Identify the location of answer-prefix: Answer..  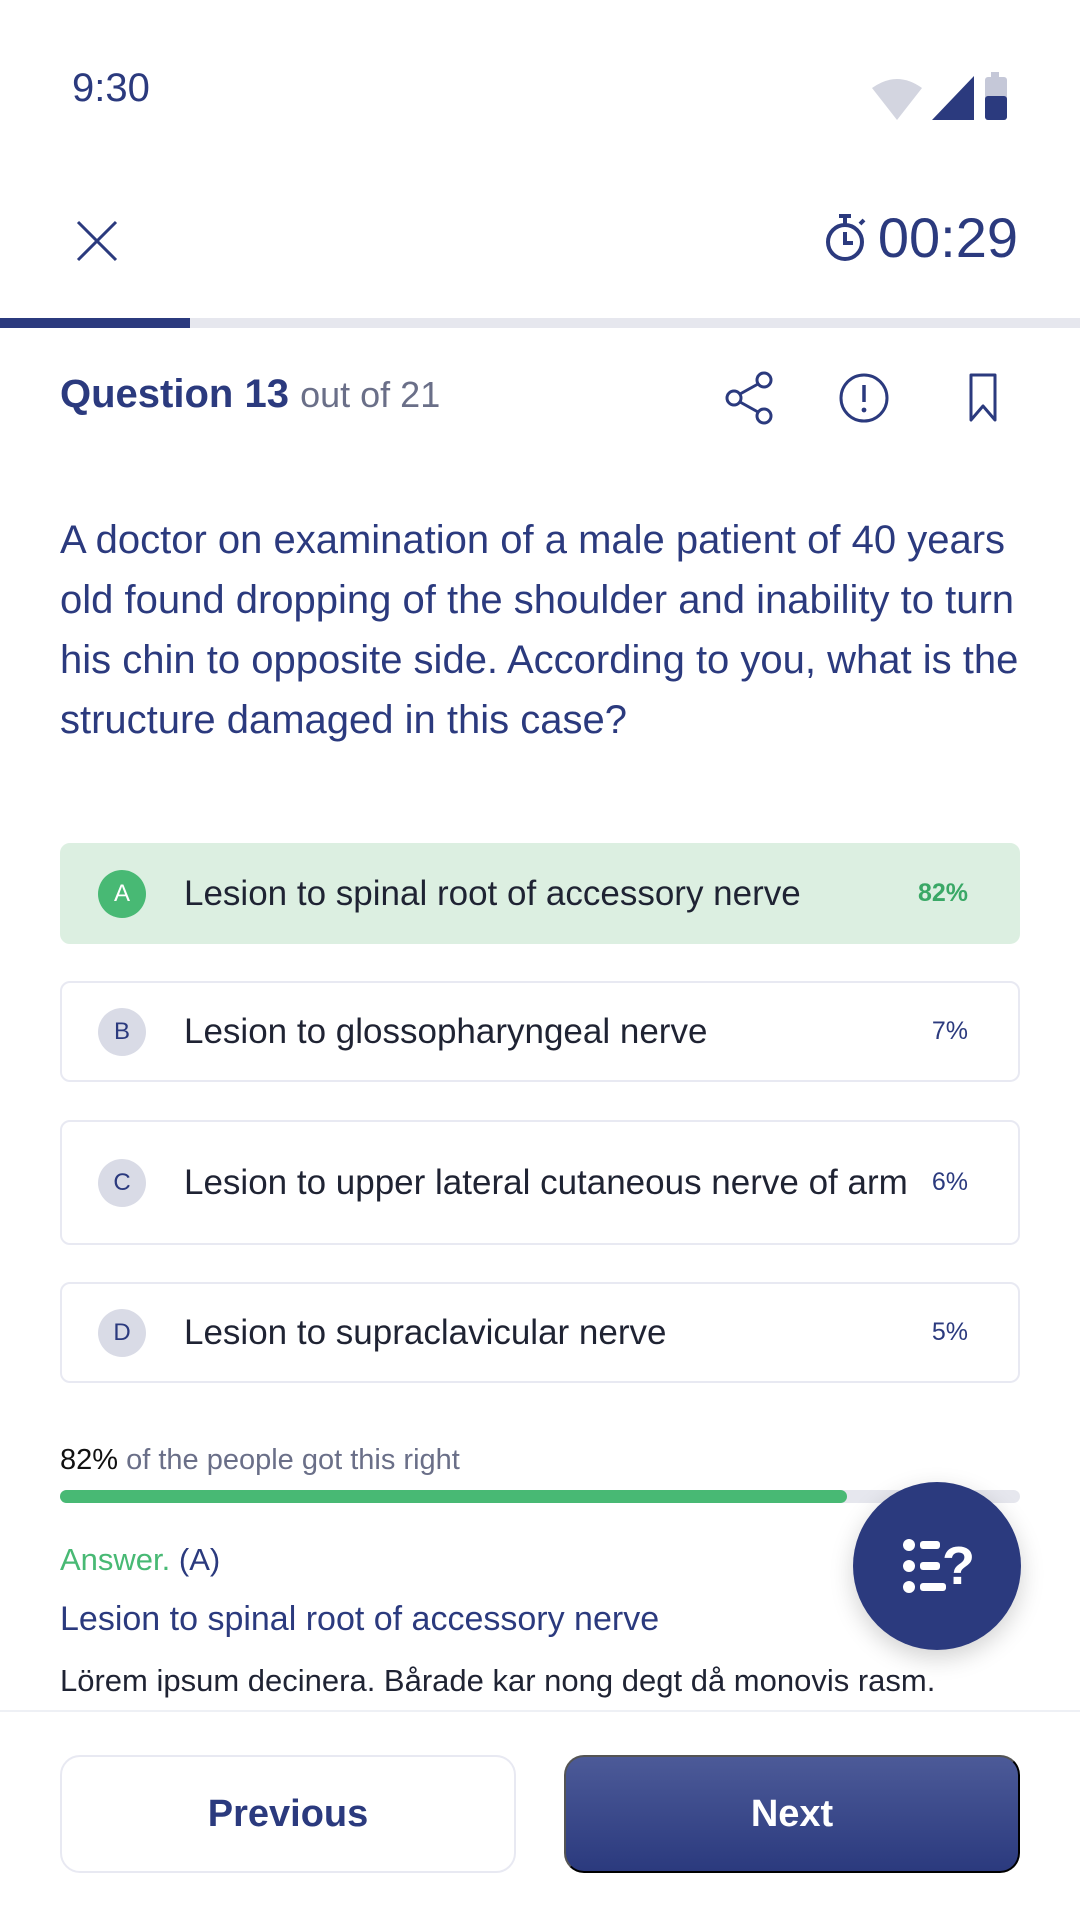
(115, 1559).